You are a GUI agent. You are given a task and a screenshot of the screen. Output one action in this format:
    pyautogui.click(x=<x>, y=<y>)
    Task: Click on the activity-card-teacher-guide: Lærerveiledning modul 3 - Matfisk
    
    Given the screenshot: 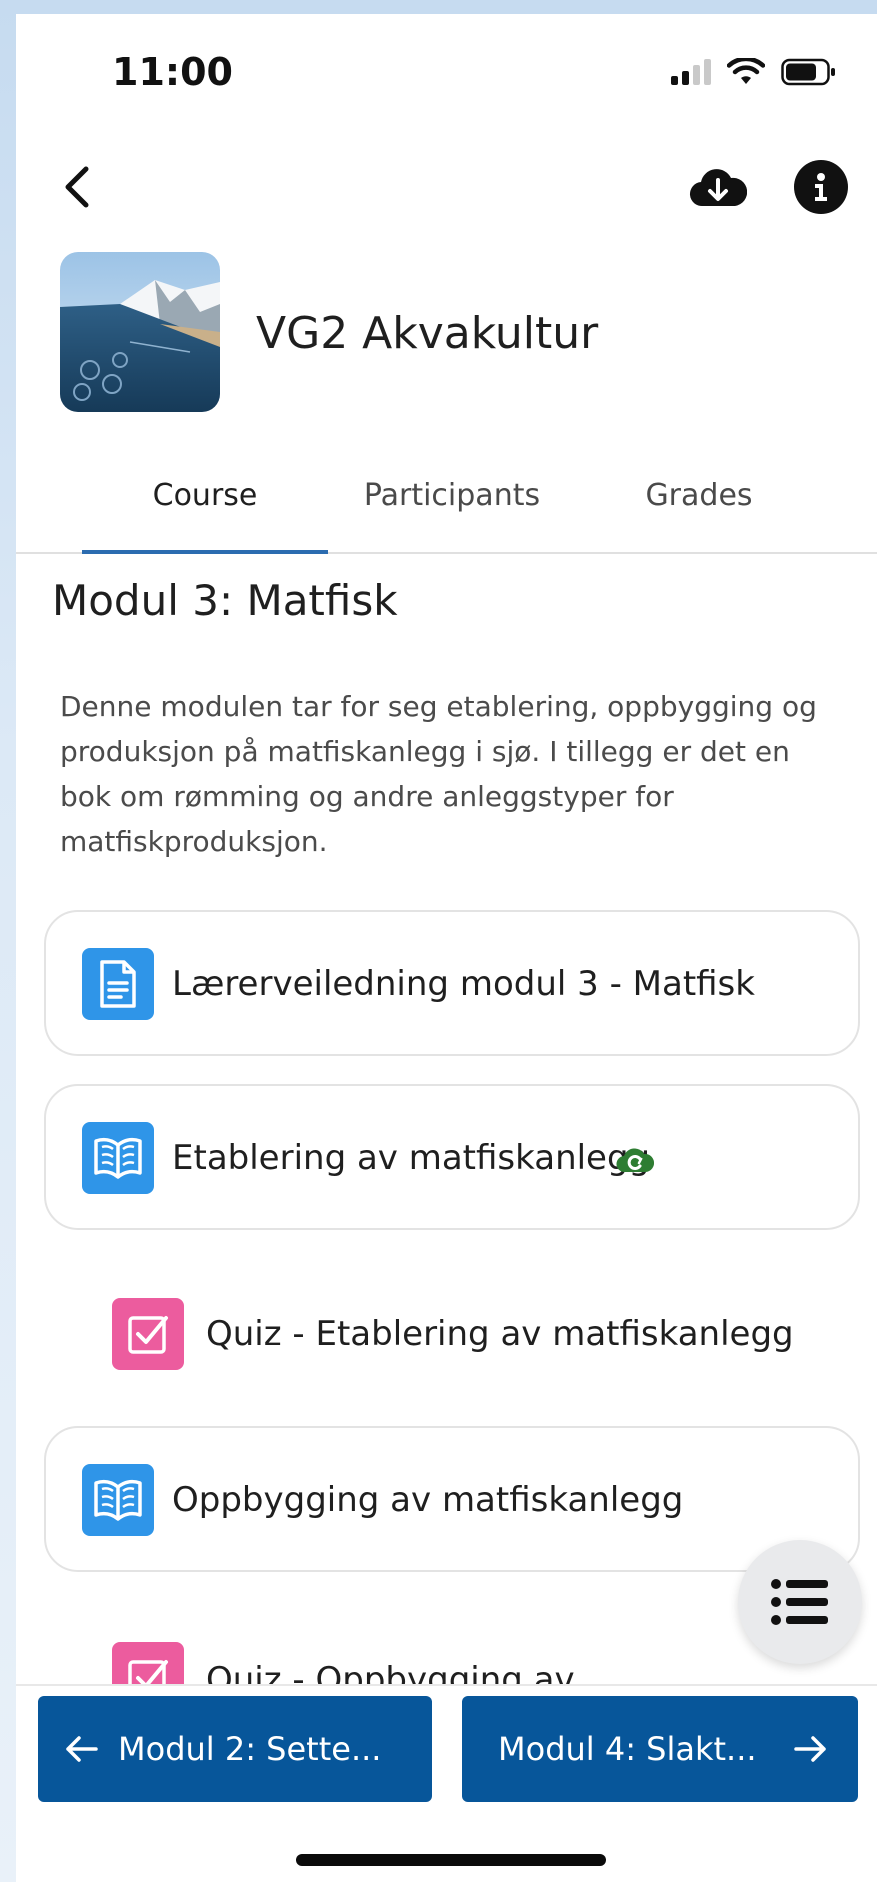 What is the action you would take?
    pyautogui.click(x=452, y=983)
    